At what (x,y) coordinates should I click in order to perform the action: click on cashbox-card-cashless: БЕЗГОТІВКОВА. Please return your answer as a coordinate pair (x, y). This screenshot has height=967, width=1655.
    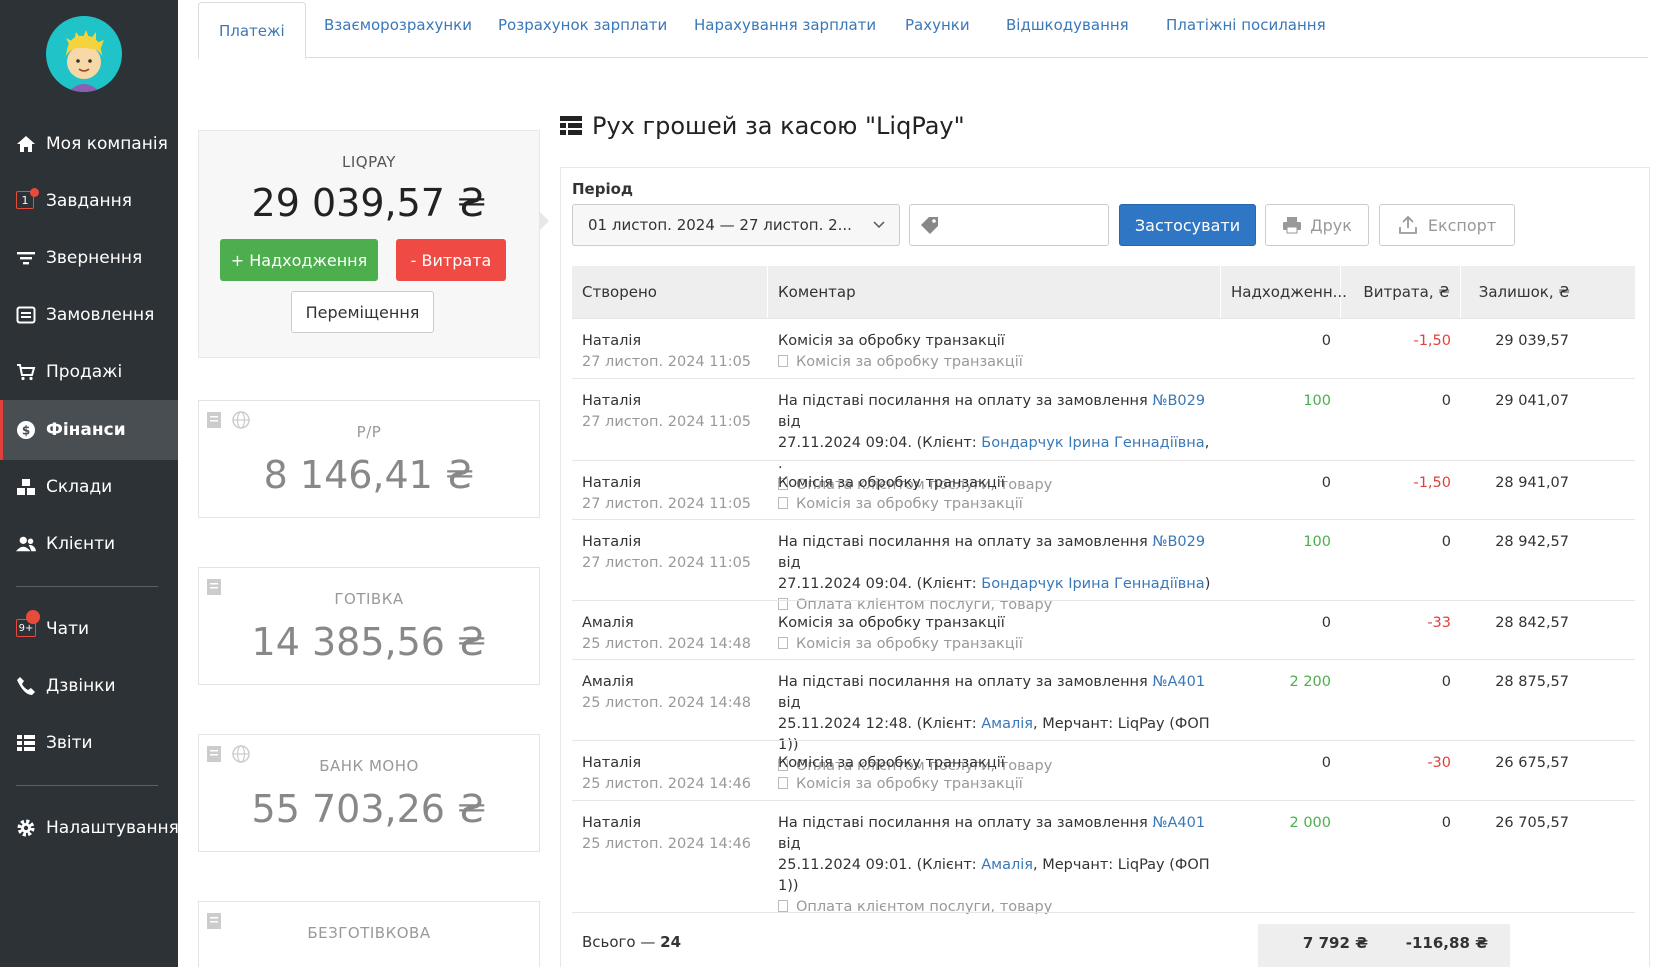
    Looking at the image, I should click on (369, 934).